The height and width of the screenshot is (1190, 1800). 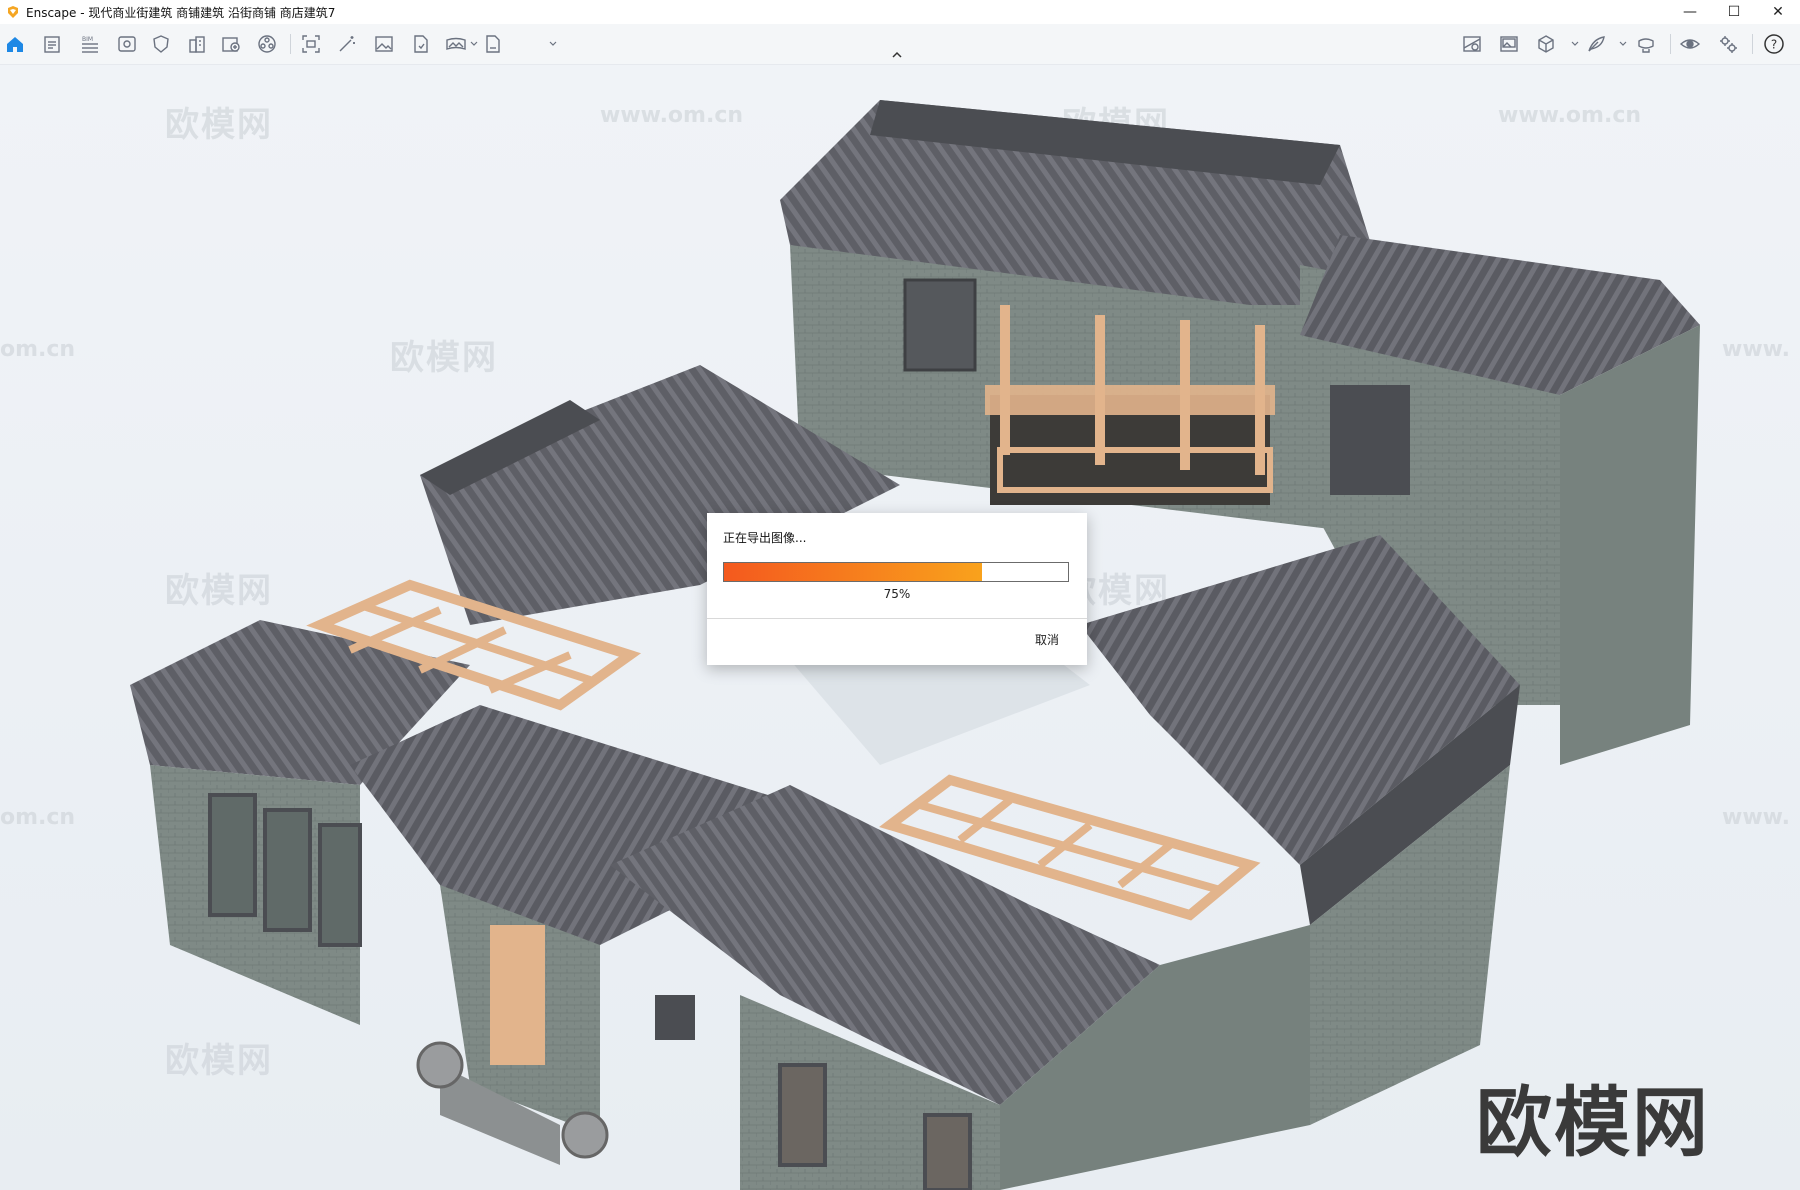 I want to click on vr-headset-icon, so click(x=1646, y=44).